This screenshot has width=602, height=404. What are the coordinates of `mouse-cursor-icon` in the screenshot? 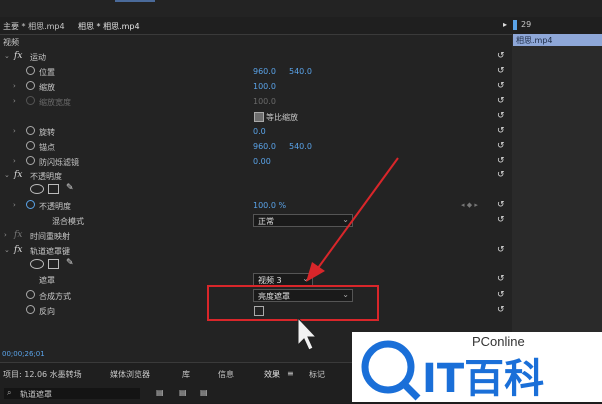 It's located at (307, 333).